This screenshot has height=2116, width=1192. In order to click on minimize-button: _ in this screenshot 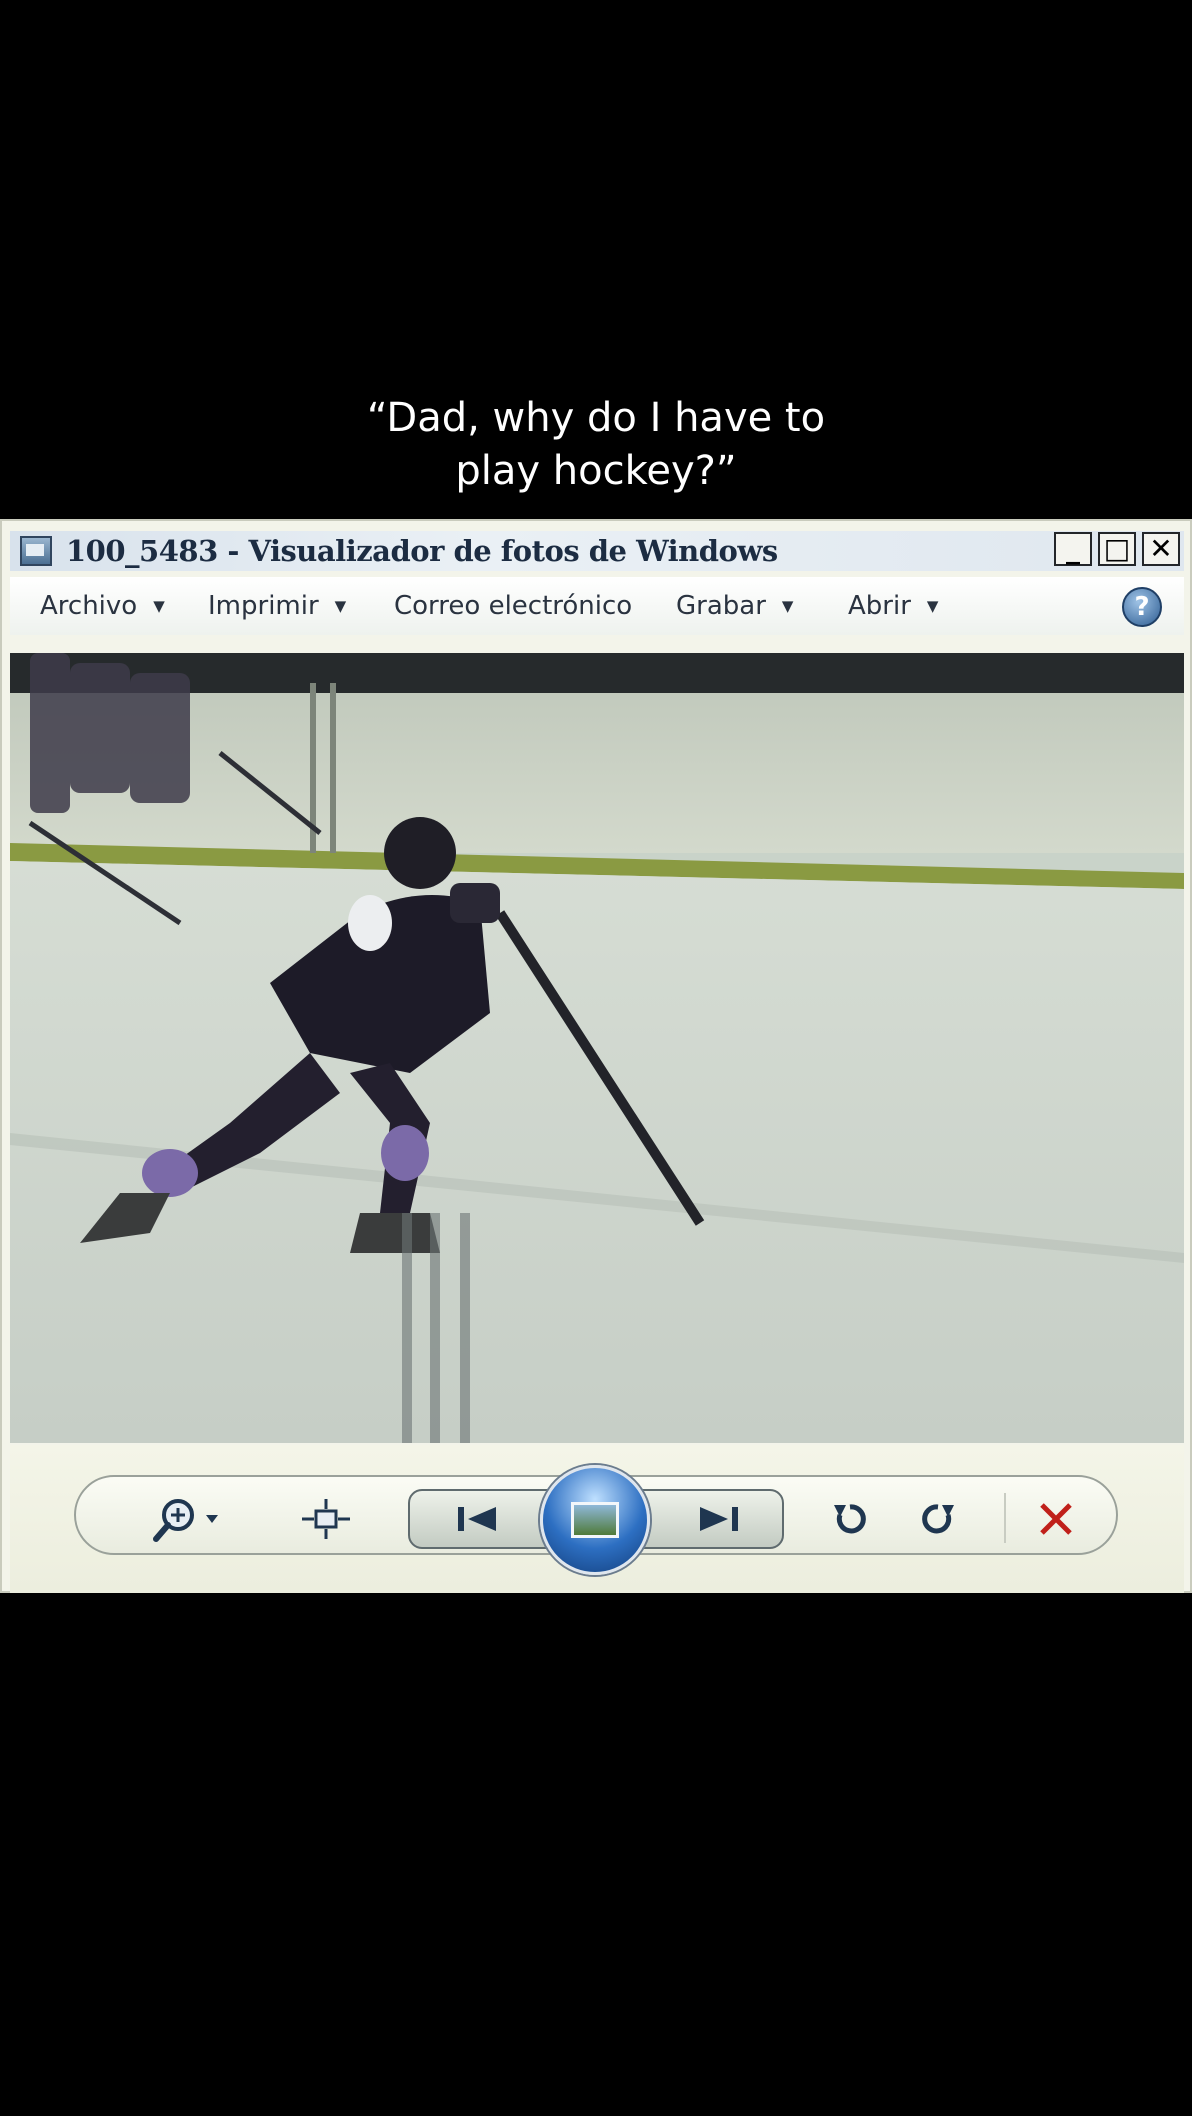, I will do `click(1073, 549)`.